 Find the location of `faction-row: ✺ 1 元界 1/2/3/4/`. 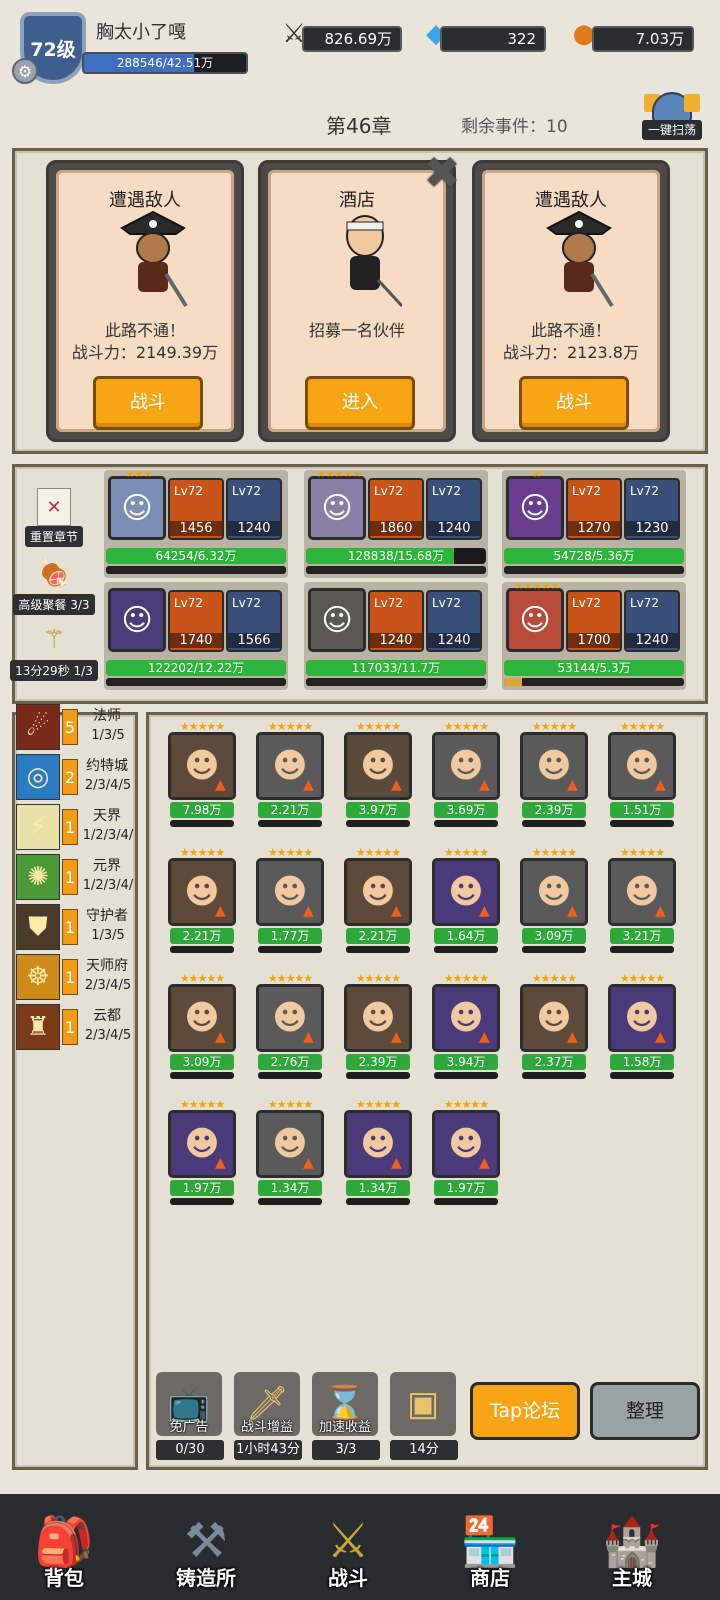

faction-row: ✺ 1 元界 1/2/3/4/ is located at coordinates (74, 877).